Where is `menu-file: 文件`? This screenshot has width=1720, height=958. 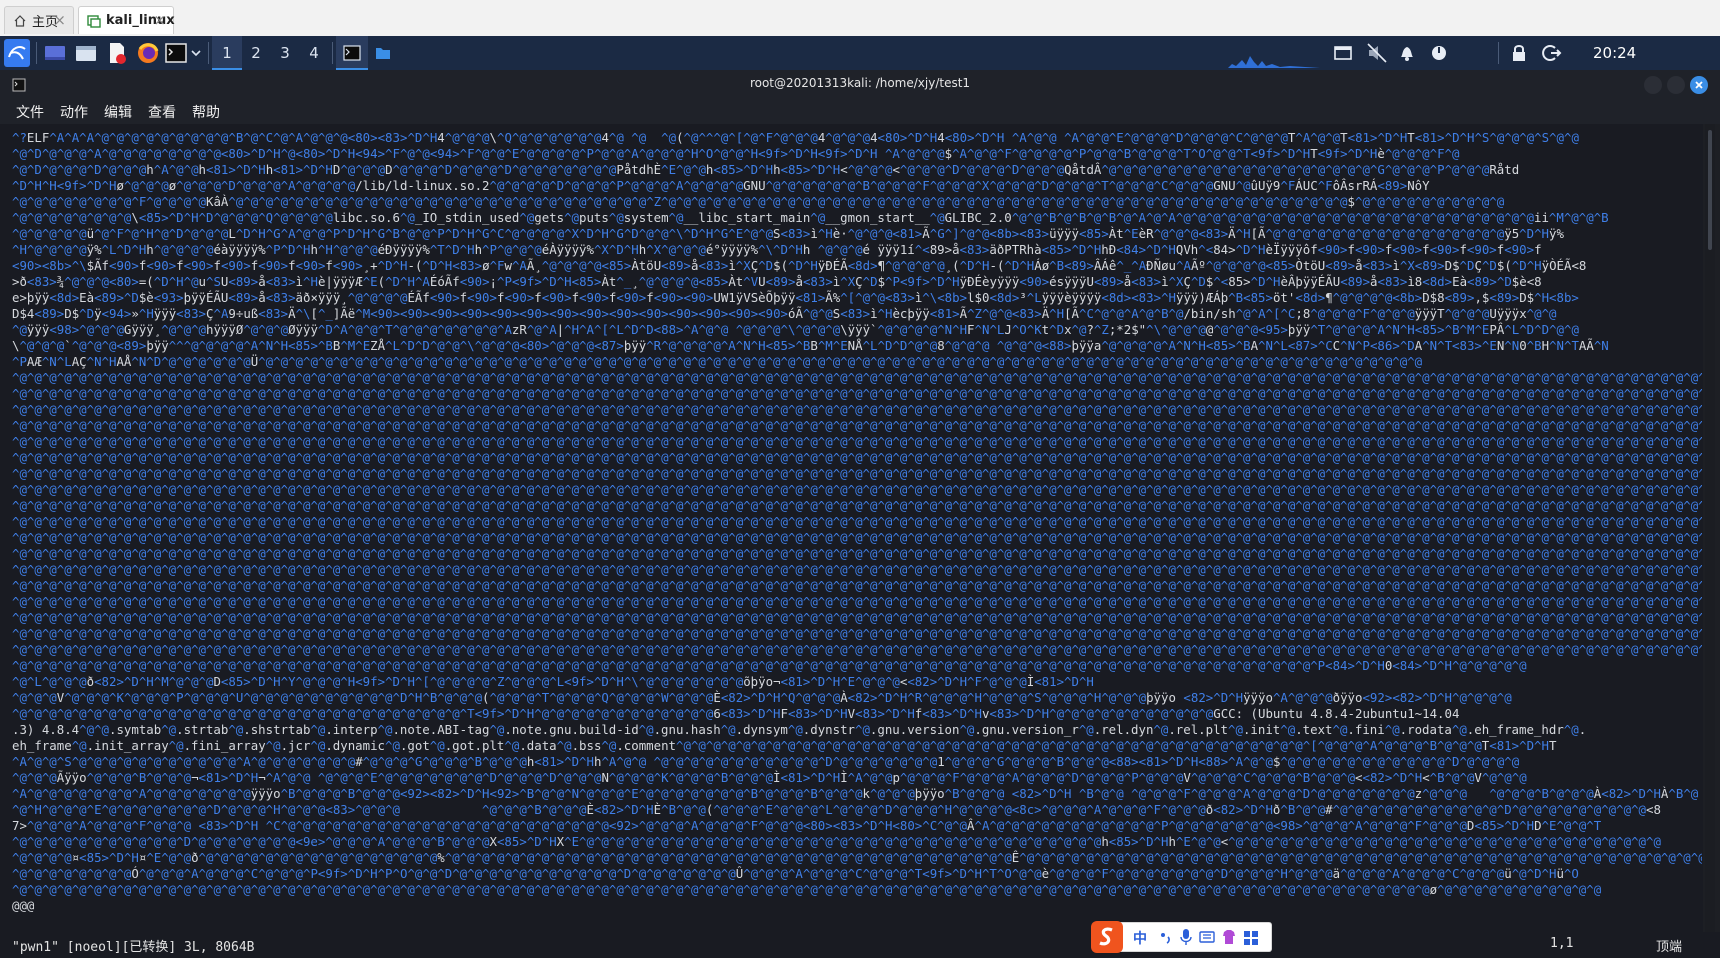 menu-file: 文件 is located at coordinates (30, 112).